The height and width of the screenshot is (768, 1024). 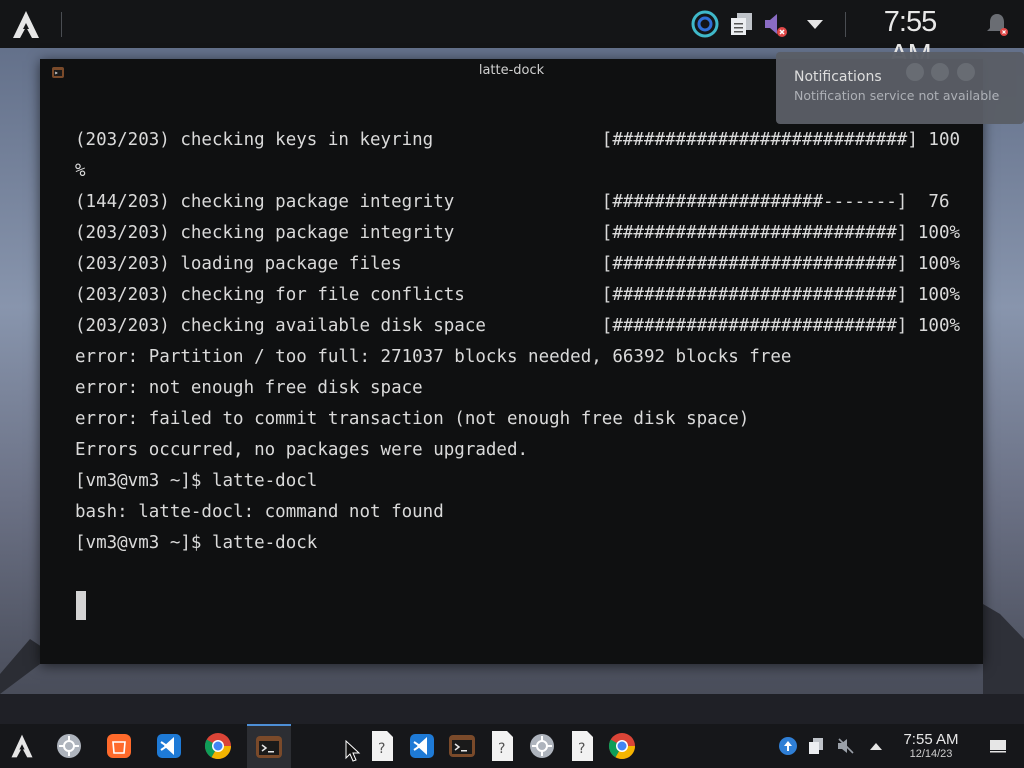 What do you see at coordinates (838, 77) in the screenshot?
I see `notification-title: Notifications` at bounding box center [838, 77].